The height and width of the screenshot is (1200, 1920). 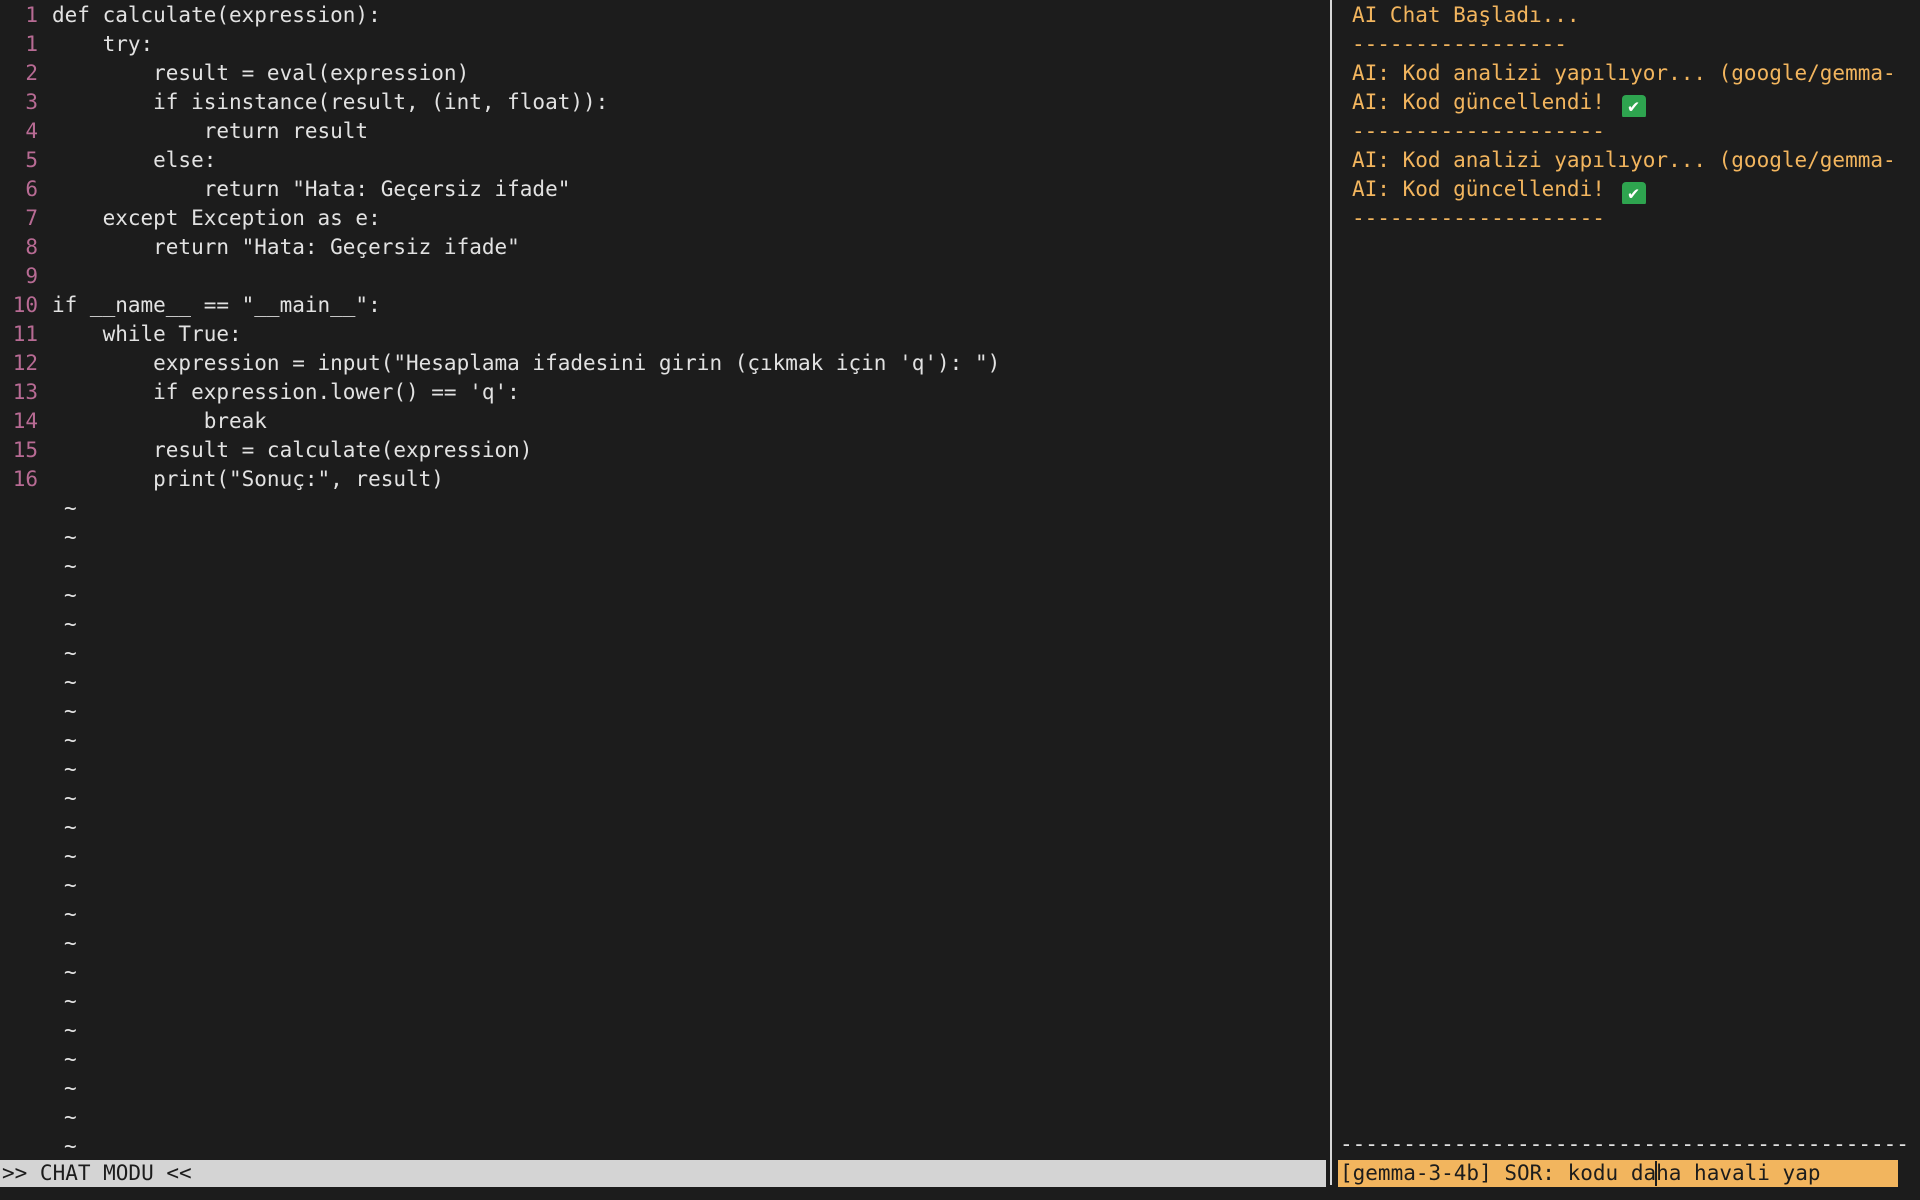 I want to click on line-number: 6, so click(x=31, y=189).